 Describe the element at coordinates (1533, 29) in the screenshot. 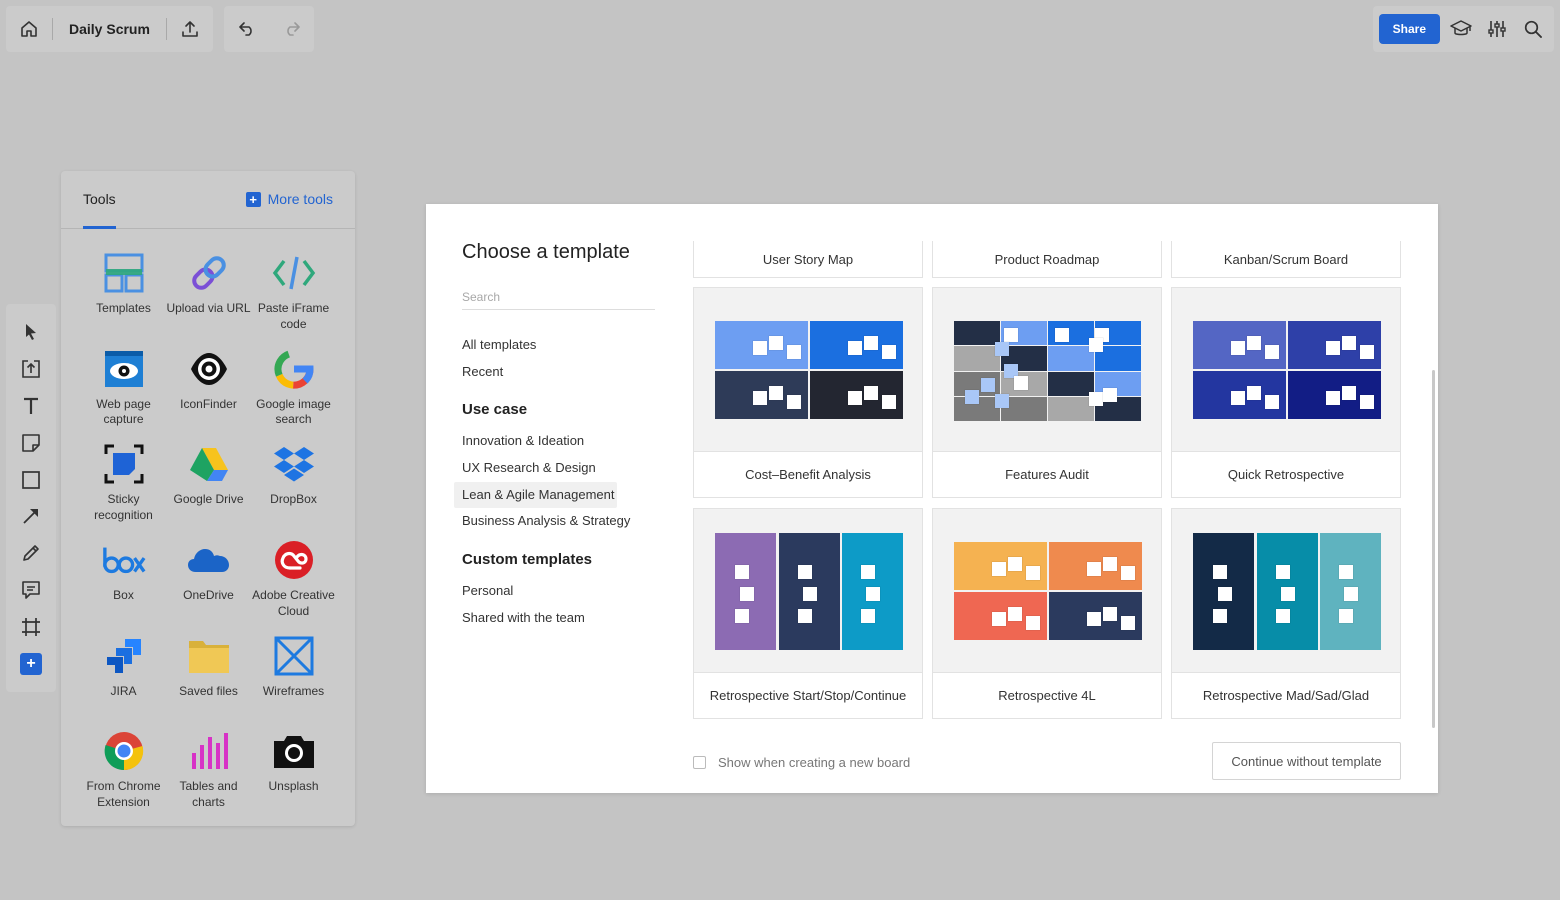

I see `search-button` at that location.